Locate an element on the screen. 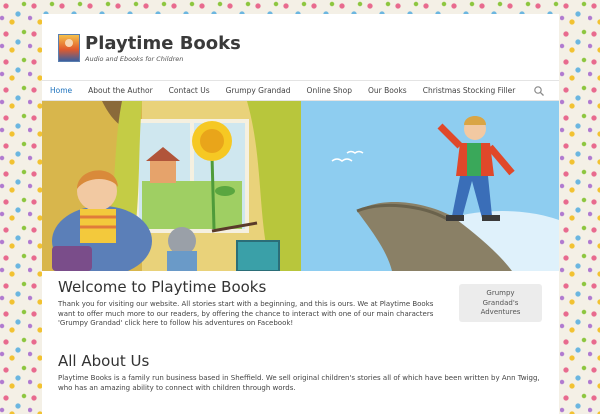 Image resolution: width=600 pixels, height=414 pixels. nav-item-online-shop: Online Shop is located at coordinates (329, 90).